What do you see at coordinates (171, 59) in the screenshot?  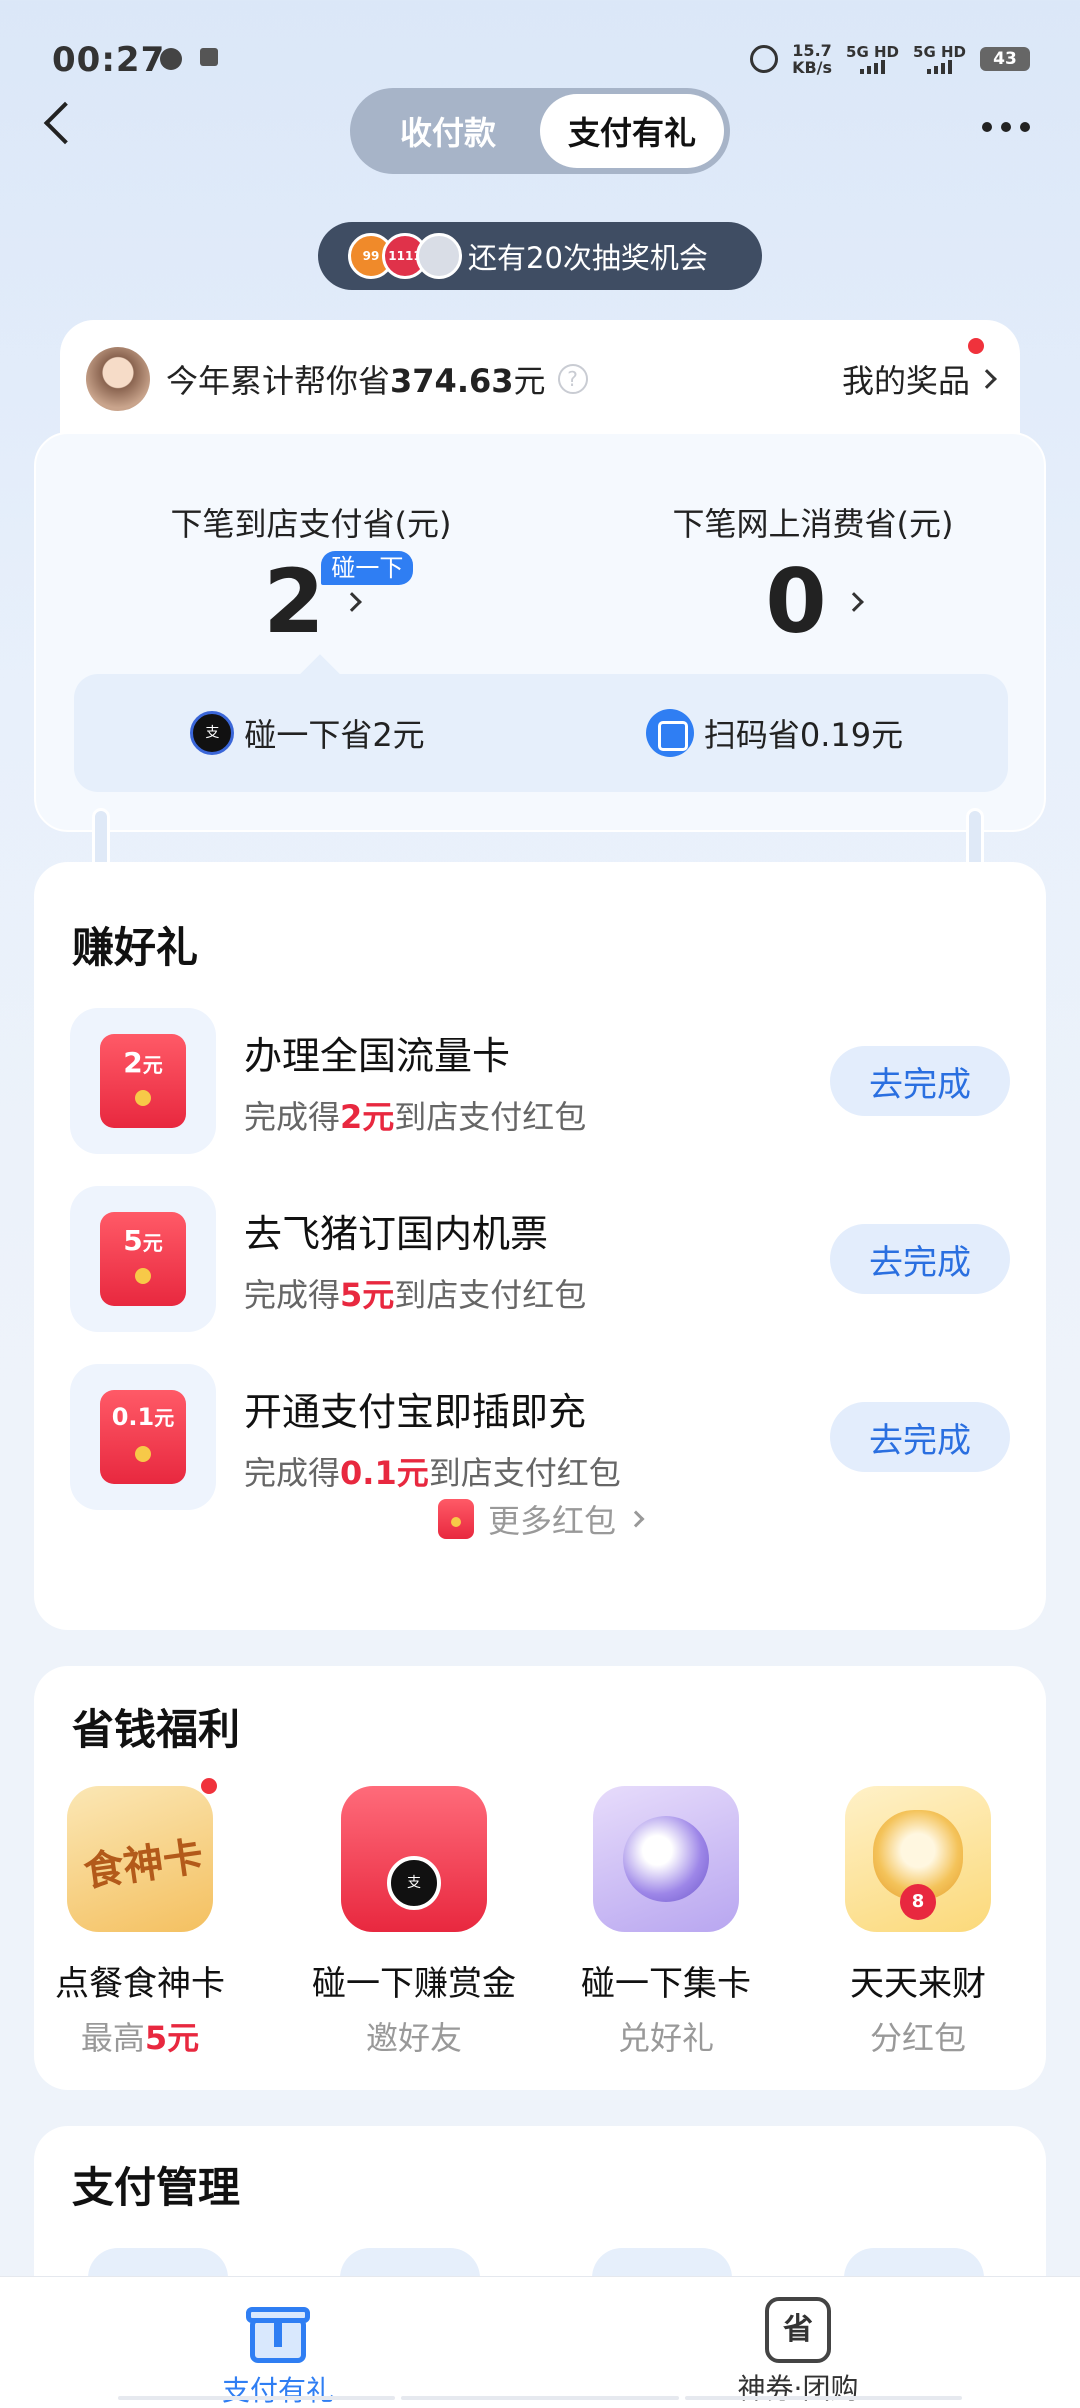 I see `browser-icon` at bounding box center [171, 59].